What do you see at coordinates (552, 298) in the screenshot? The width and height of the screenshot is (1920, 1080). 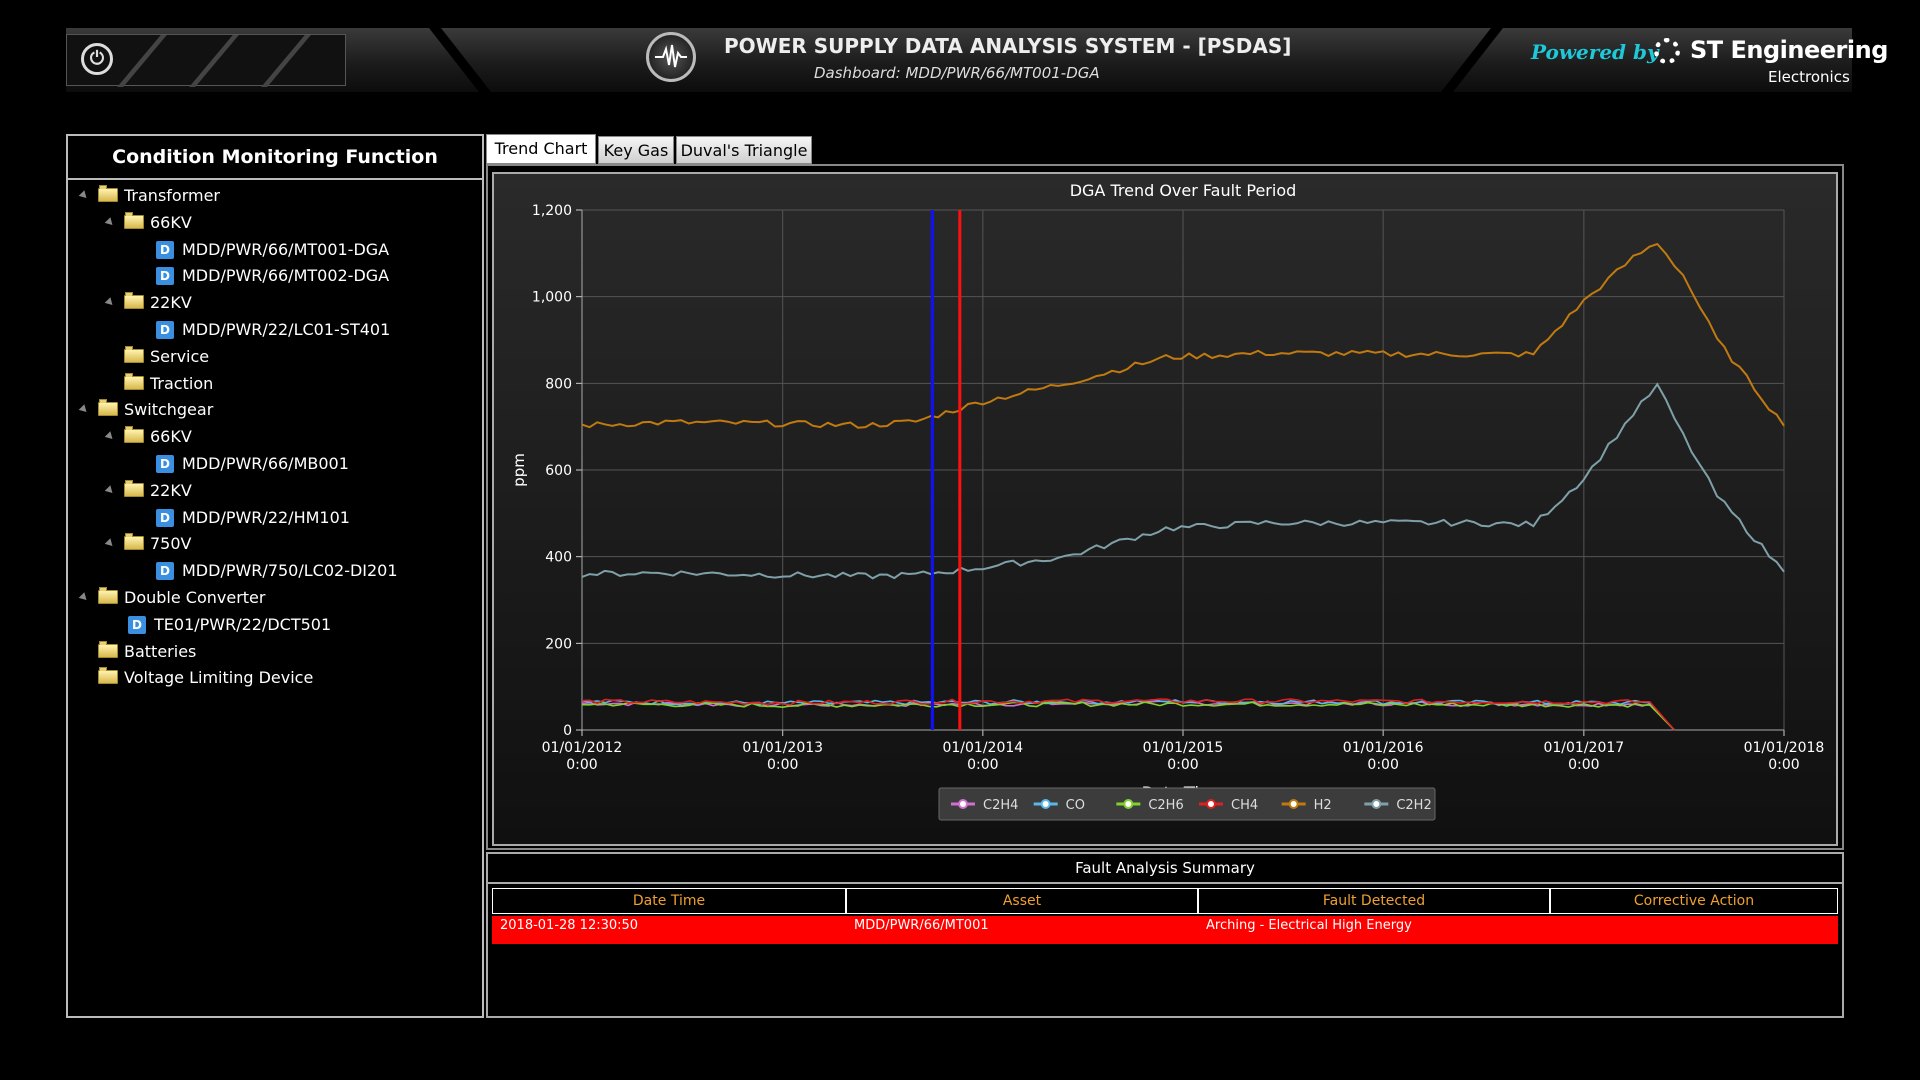 I see `y-tick-label: 1,000` at bounding box center [552, 298].